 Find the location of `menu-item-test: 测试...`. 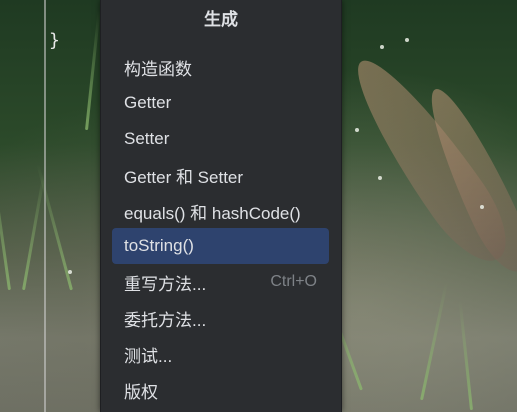

menu-item-test: 测试... is located at coordinates (220, 354).